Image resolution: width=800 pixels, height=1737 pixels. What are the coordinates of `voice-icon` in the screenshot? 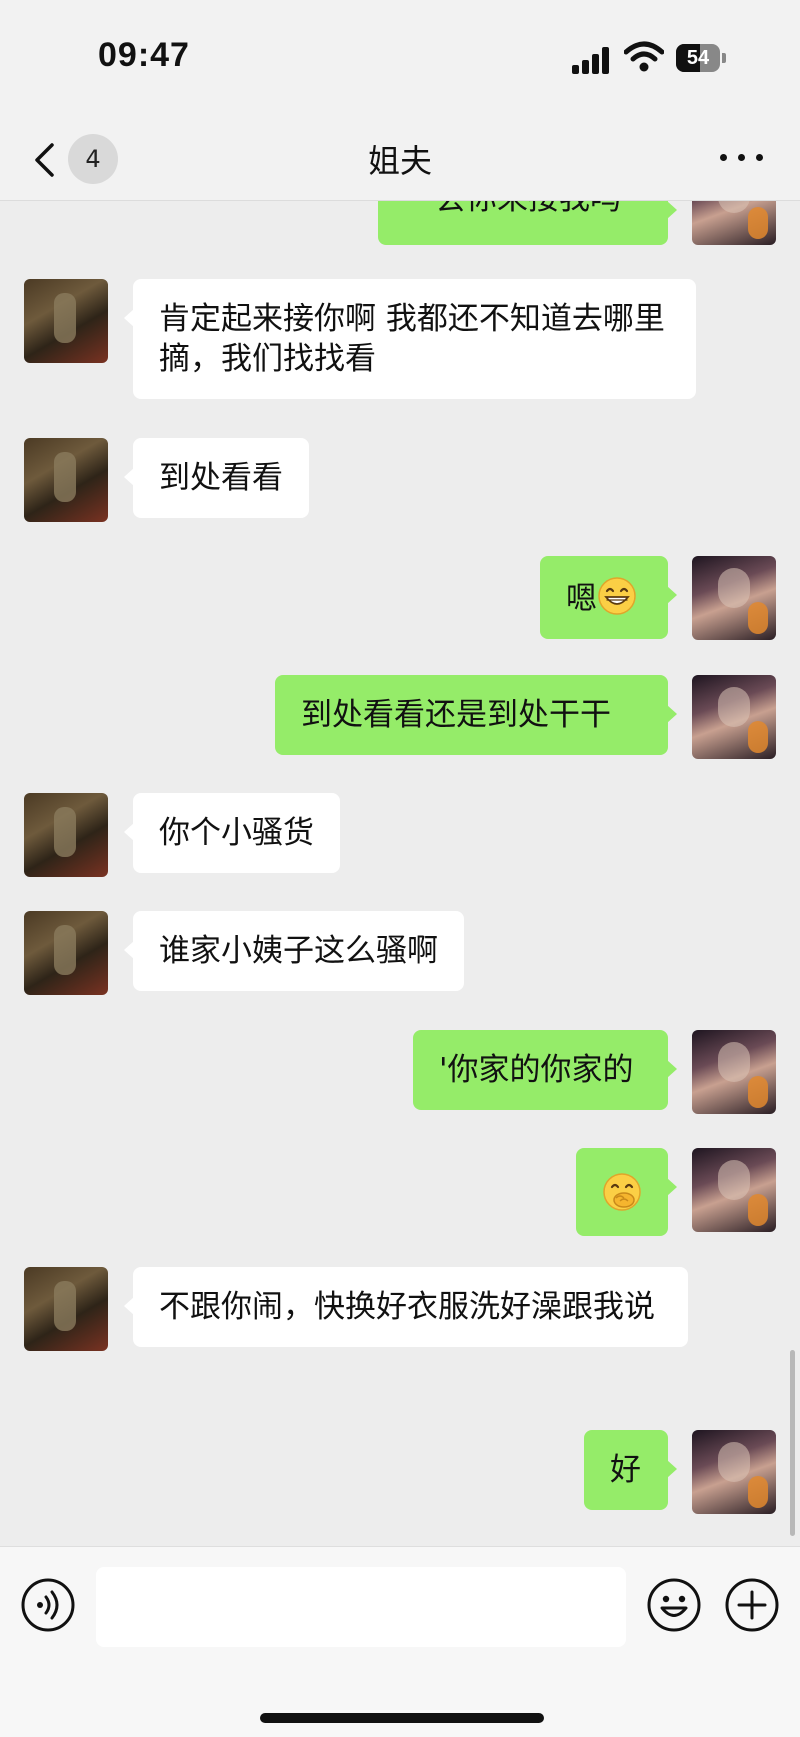 It's located at (48, 1605).